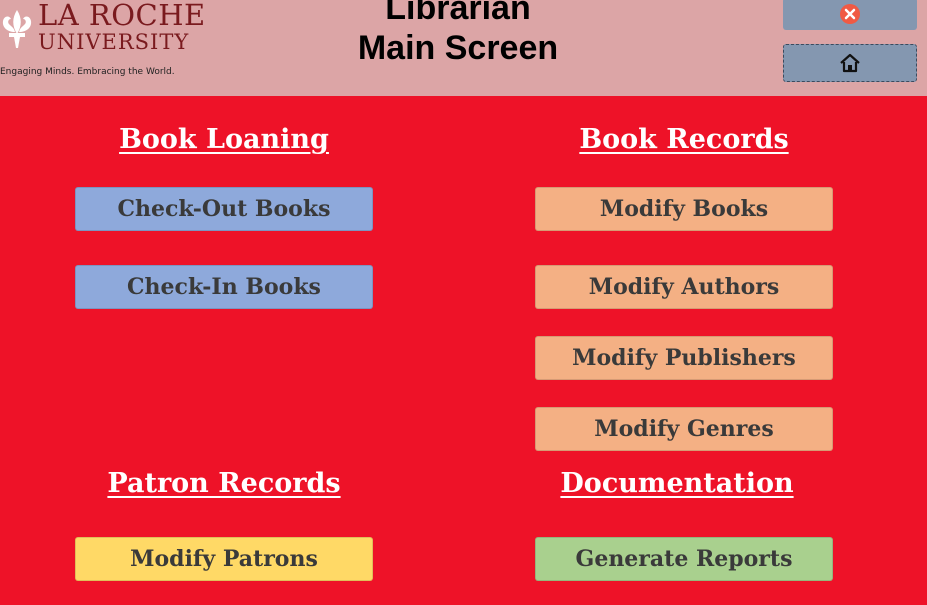  Describe the element at coordinates (684, 358) in the screenshot. I see `modify-publishers-button: Modify Publishers` at that location.